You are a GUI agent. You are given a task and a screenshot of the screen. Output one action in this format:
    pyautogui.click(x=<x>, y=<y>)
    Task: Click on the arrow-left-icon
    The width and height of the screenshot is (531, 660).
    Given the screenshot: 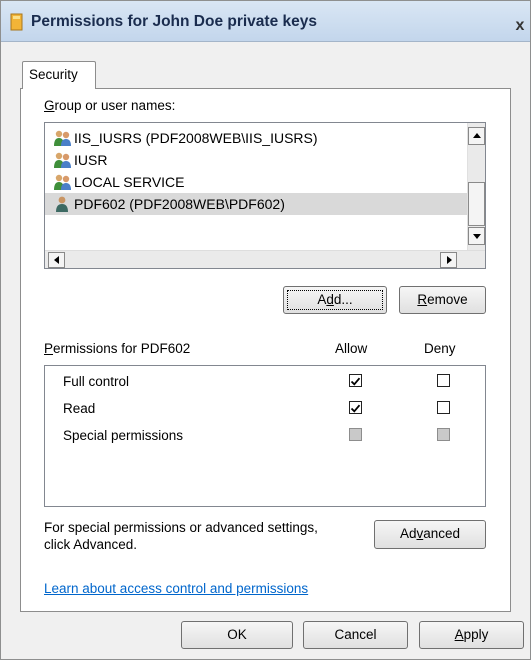 What is the action you would take?
    pyautogui.click(x=56, y=260)
    